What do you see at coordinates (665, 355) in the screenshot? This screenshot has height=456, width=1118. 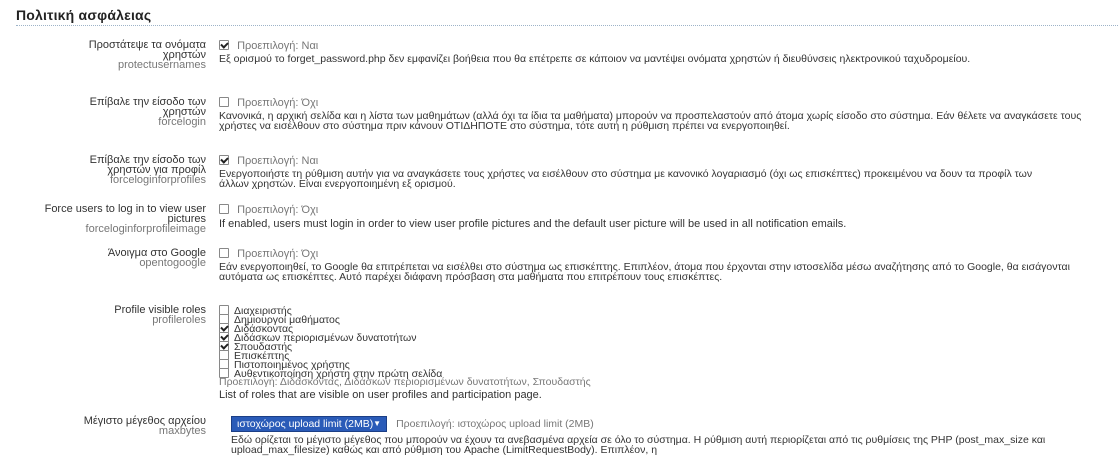 I see `role-option: Επισκέπτης` at bounding box center [665, 355].